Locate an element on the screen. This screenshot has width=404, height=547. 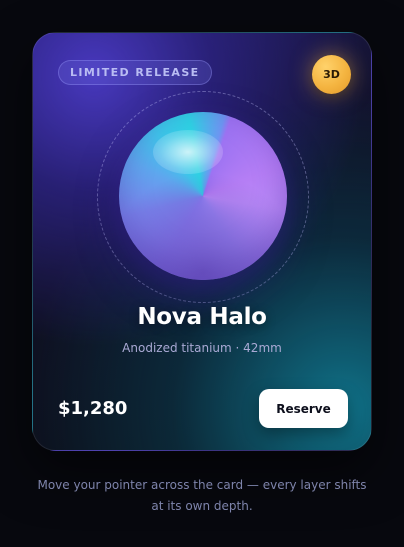
limited-release-badge: LIMITED RELEASE is located at coordinates (135, 72).